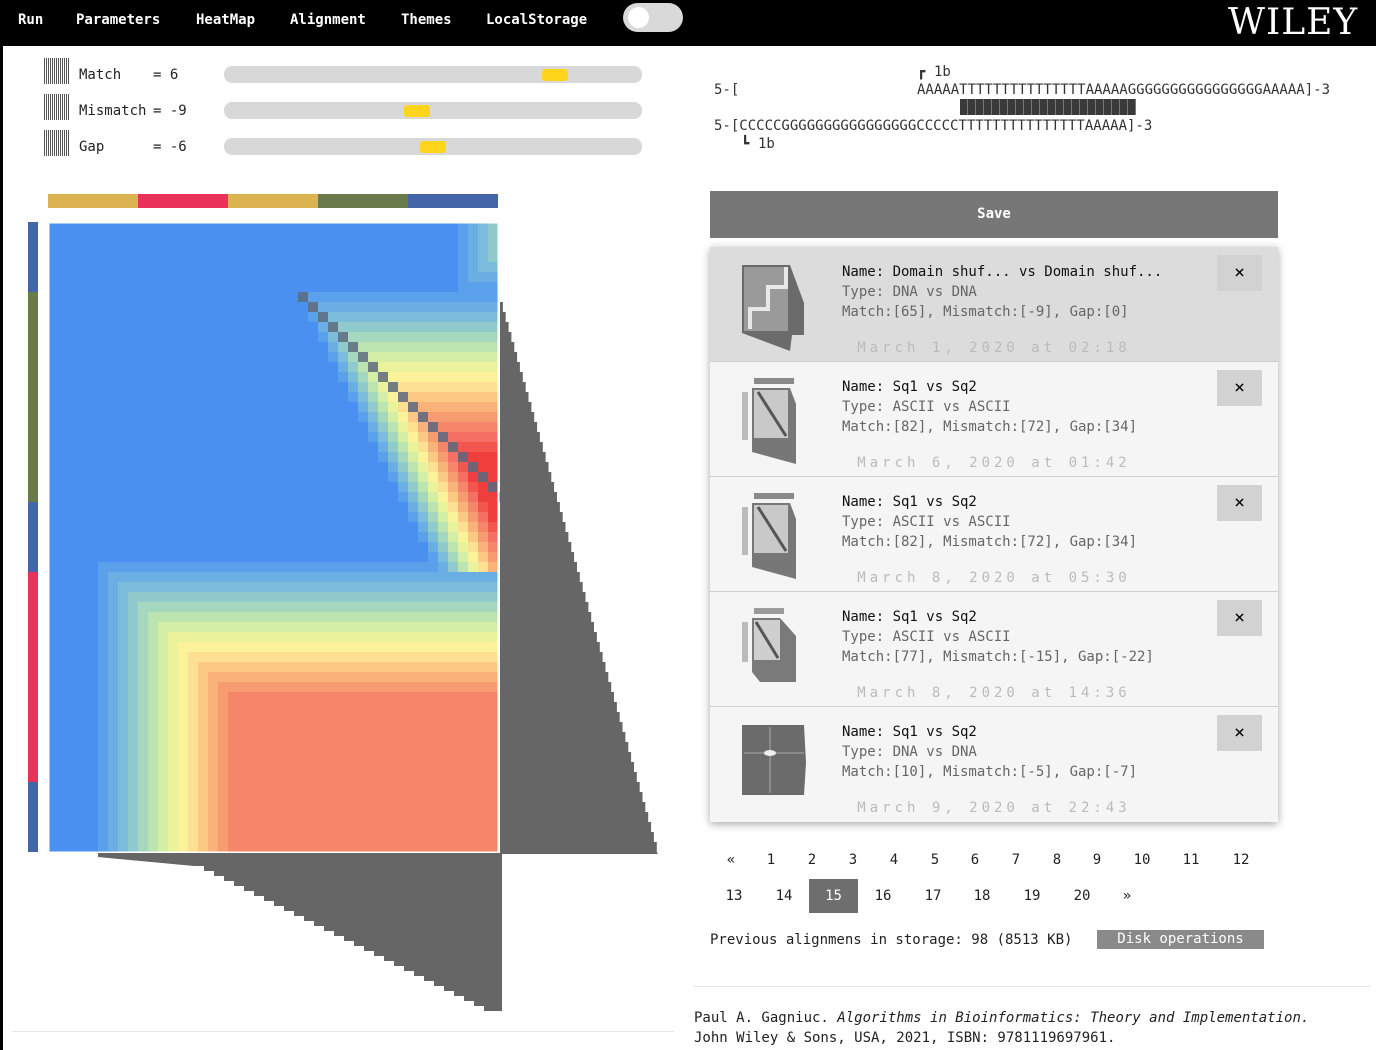  I want to click on save-button: Save, so click(994, 214).